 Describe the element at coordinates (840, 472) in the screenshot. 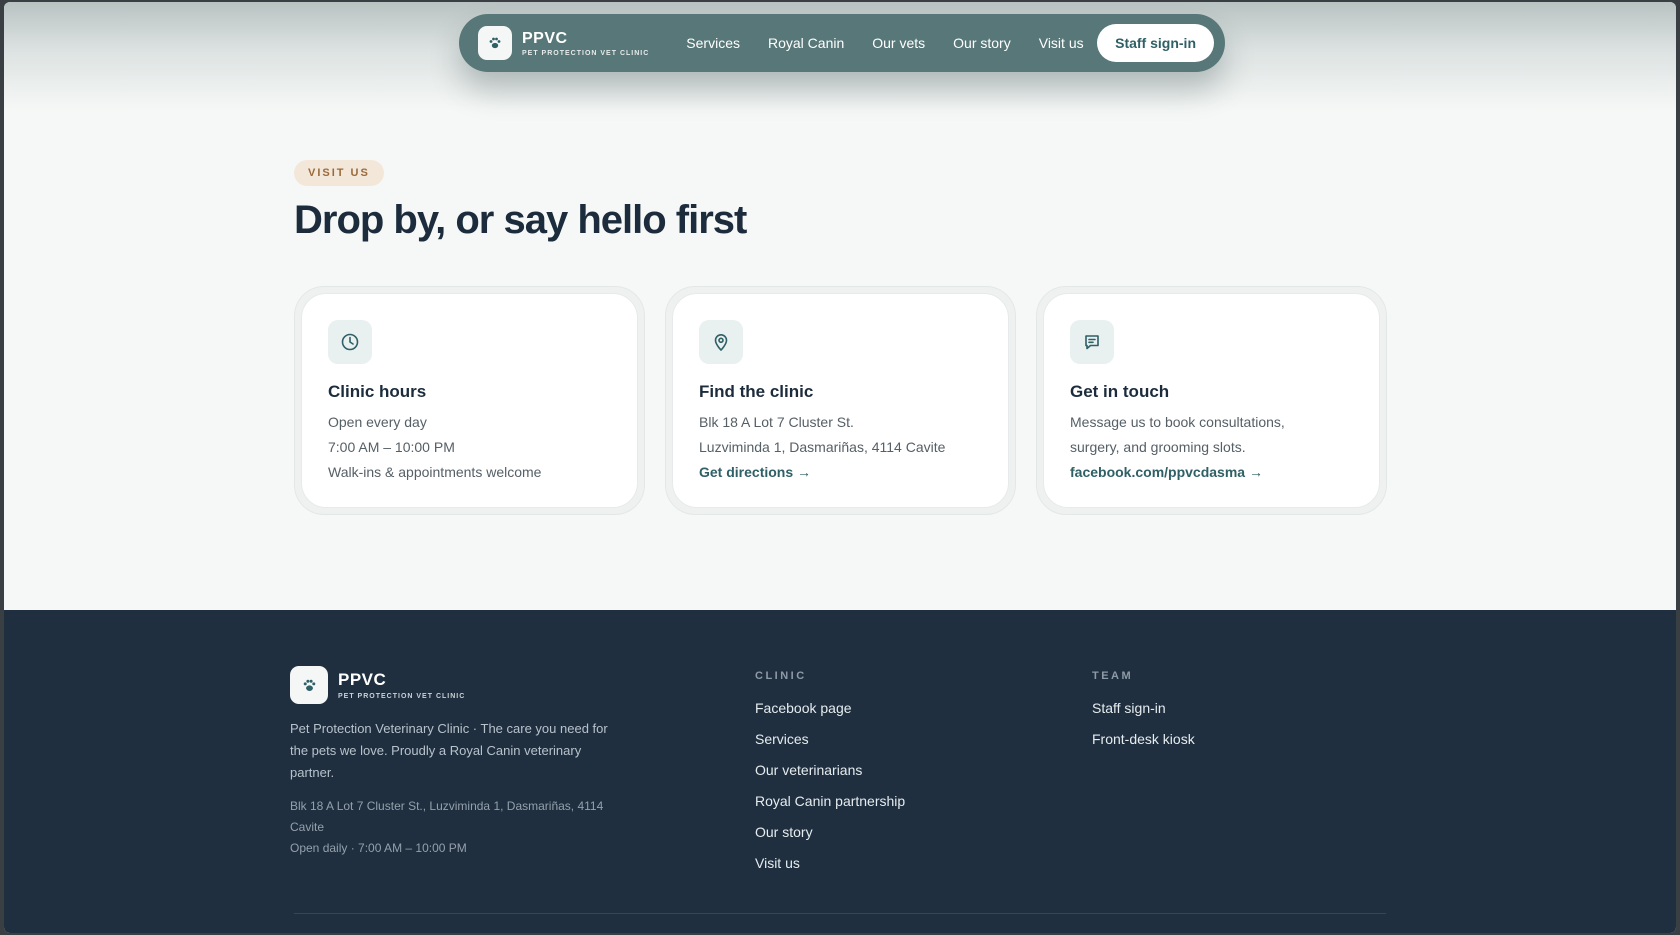

I see `get-directions-link: Get directions →` at that location.